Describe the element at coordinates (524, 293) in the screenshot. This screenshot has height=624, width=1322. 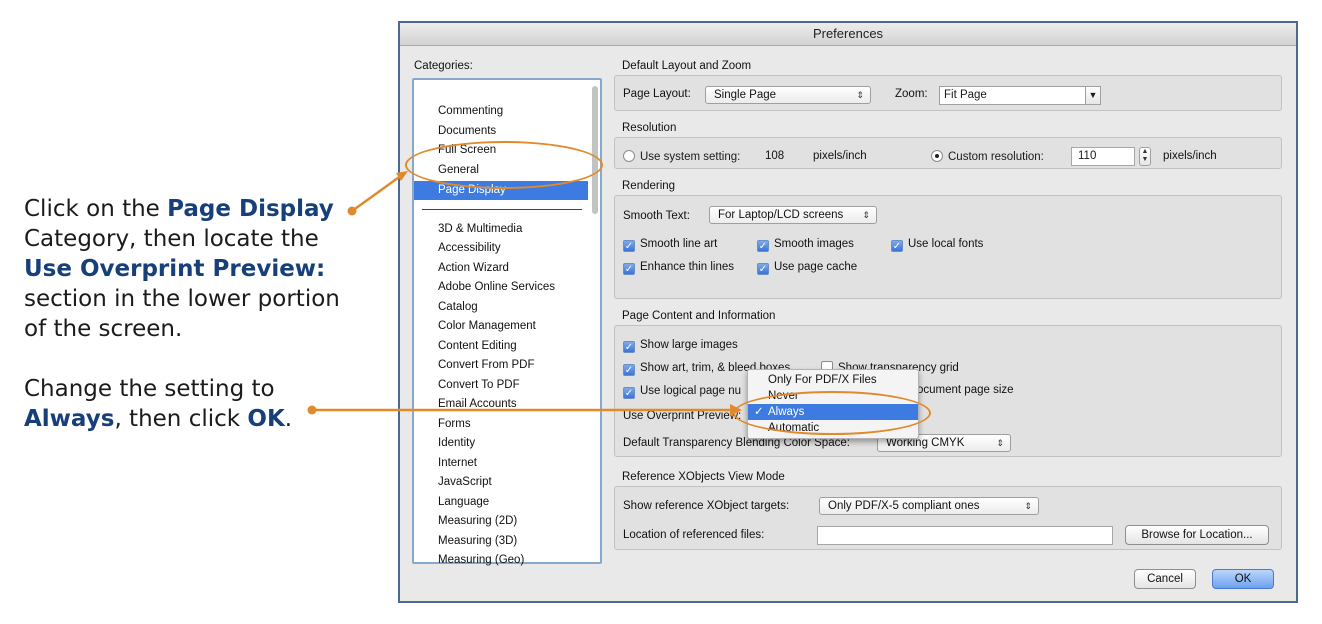
I see `annotation-arrows` at that location.